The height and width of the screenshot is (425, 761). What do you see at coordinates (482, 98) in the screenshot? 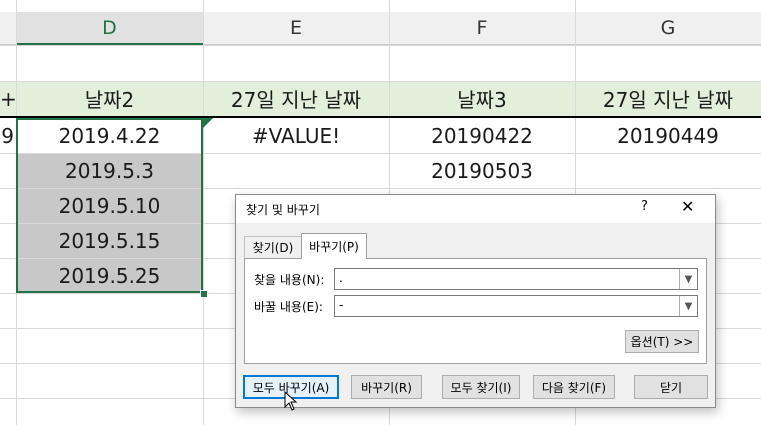
I see `cell-f-header: 날짜3` at bounding box center [482, 98].